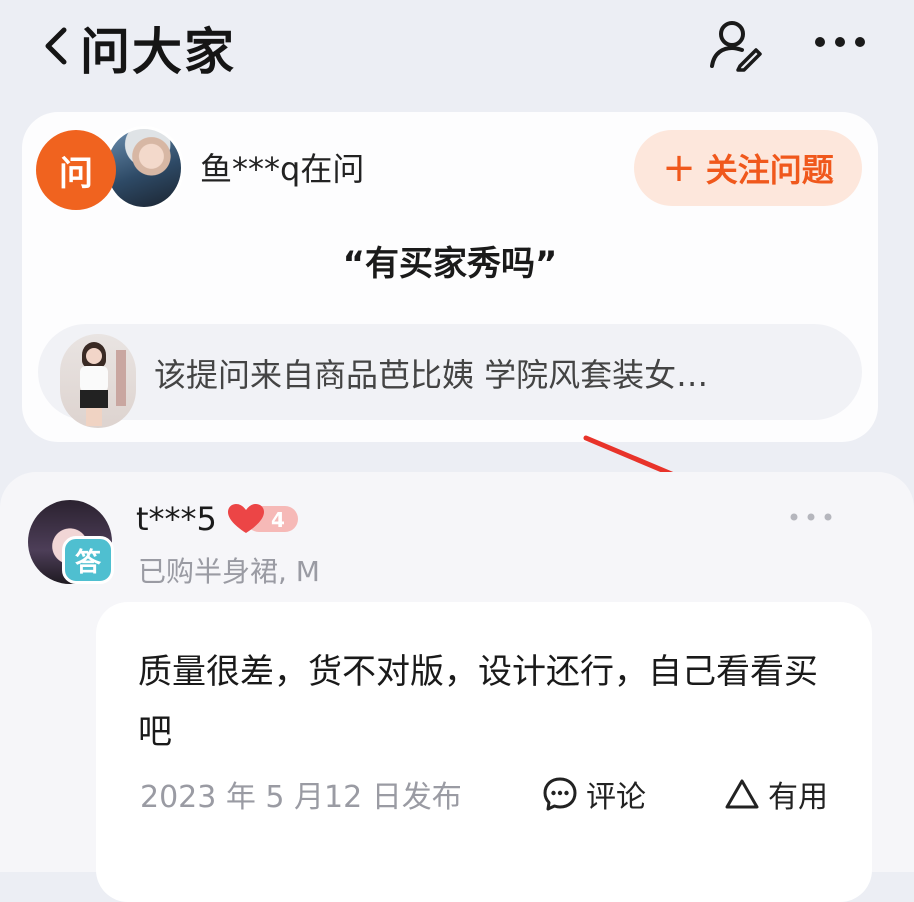  What do you see at coordinates (811, 517) in the screenshot?
I see `answer-more-icon` at bounding box center [811, 517].